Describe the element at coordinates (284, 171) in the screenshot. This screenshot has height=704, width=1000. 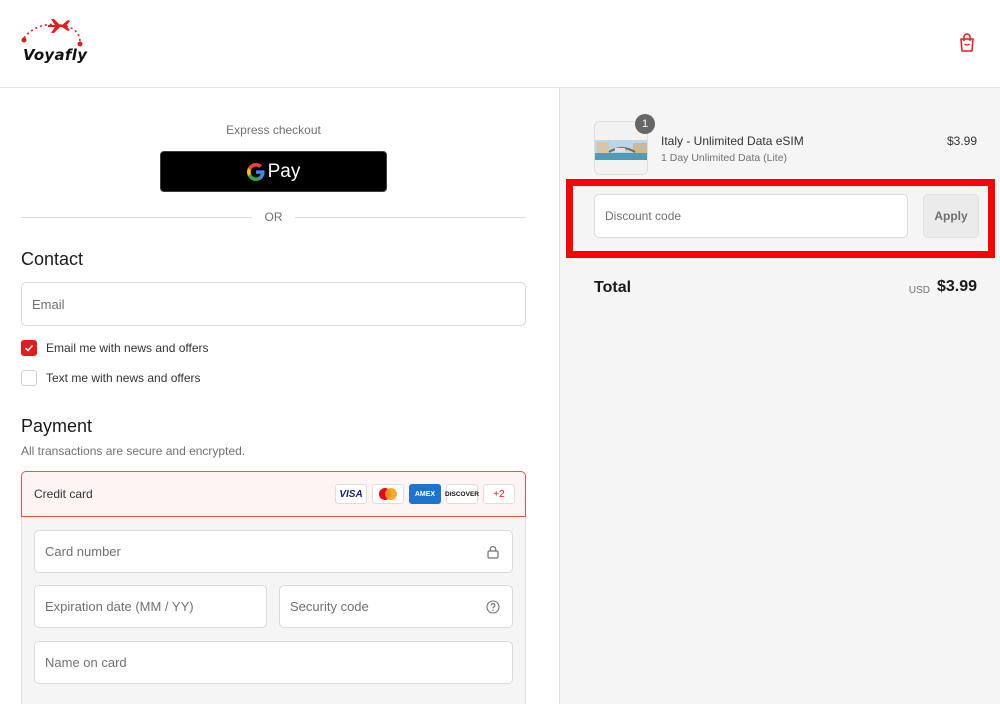
I see `google-pay-label: Pay` at that location.